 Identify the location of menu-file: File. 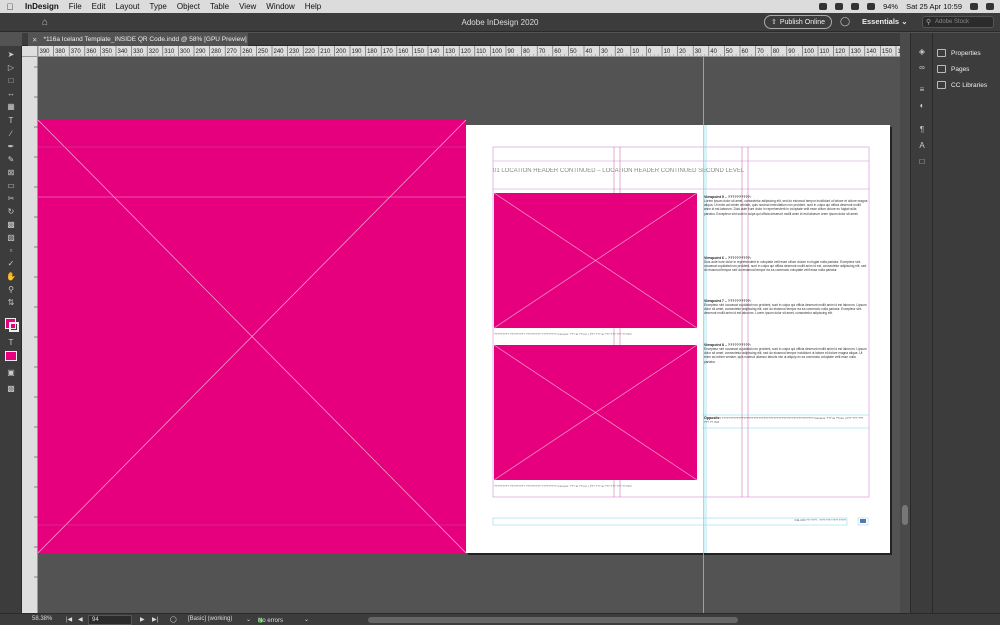
(75, 6).